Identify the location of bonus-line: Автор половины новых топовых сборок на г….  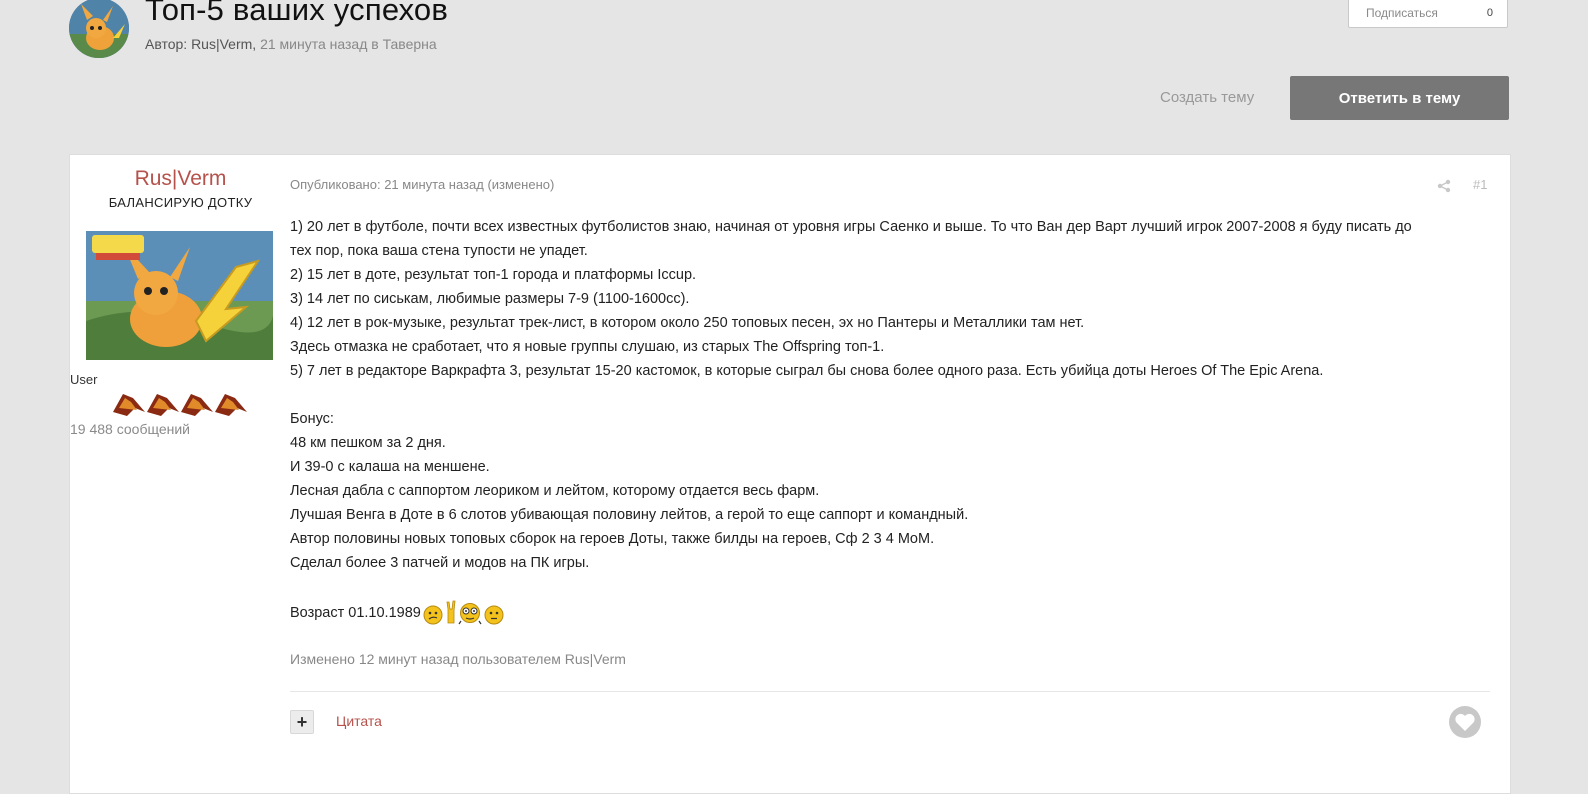
(612, 539).